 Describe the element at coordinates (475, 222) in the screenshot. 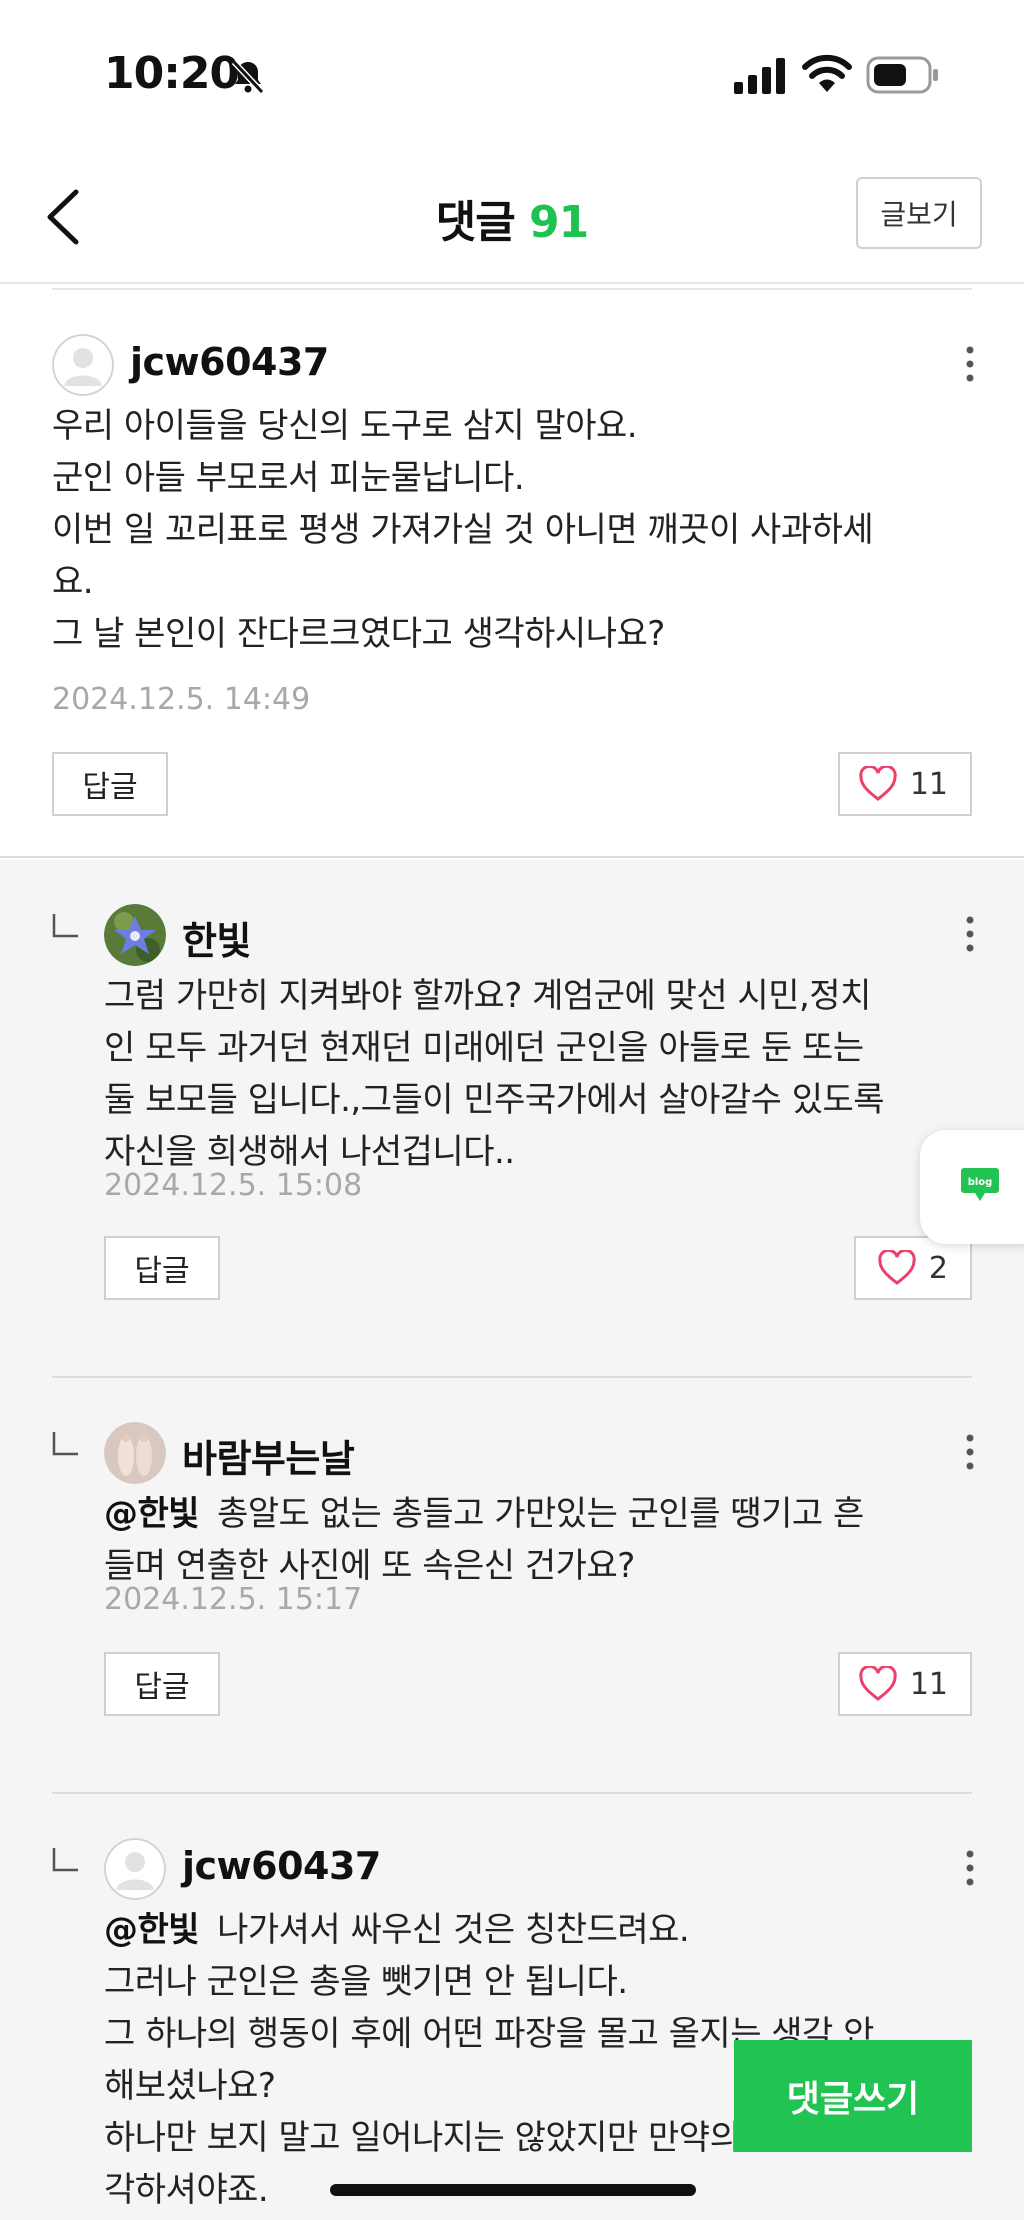

I see `page-title-text: 댓글` at that location.